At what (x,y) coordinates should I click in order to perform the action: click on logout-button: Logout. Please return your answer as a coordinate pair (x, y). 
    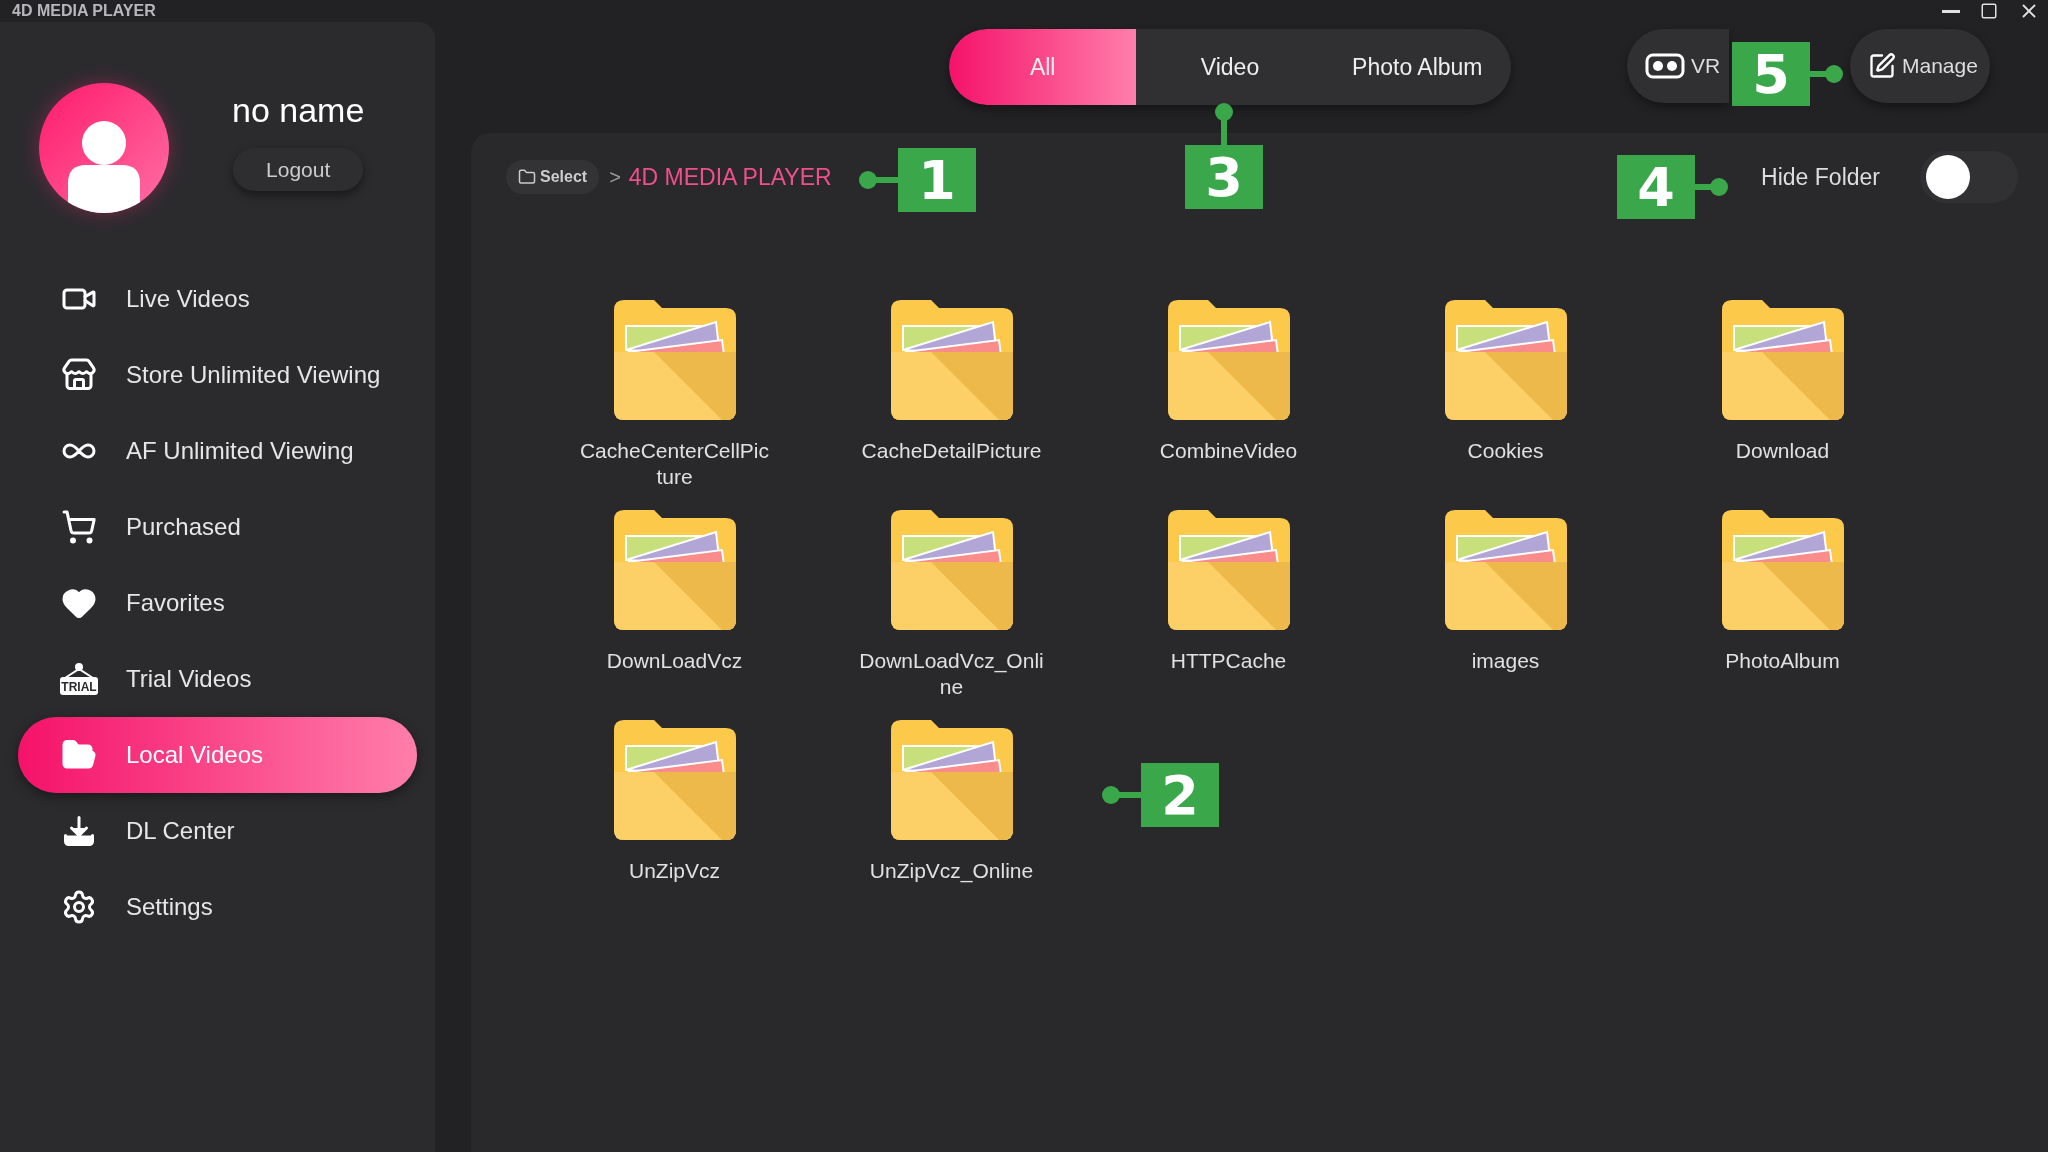
    Looking at the image, I should click on (298, 169).